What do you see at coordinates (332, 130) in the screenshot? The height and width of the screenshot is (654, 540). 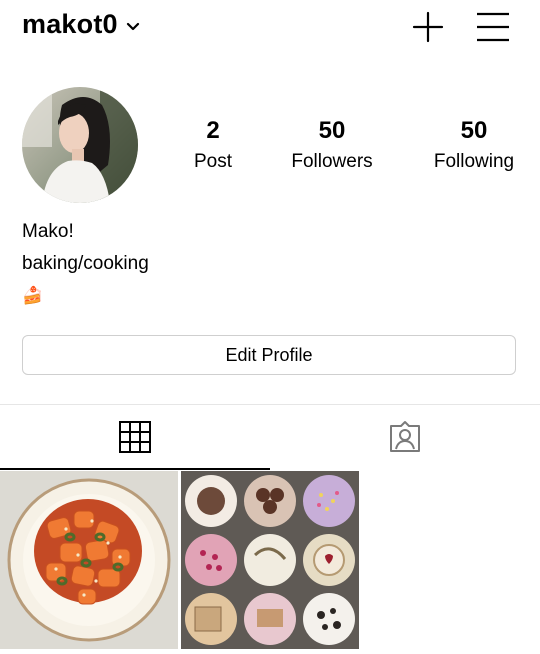 I see `followers-count: 50` at bounding box center [332, 130].